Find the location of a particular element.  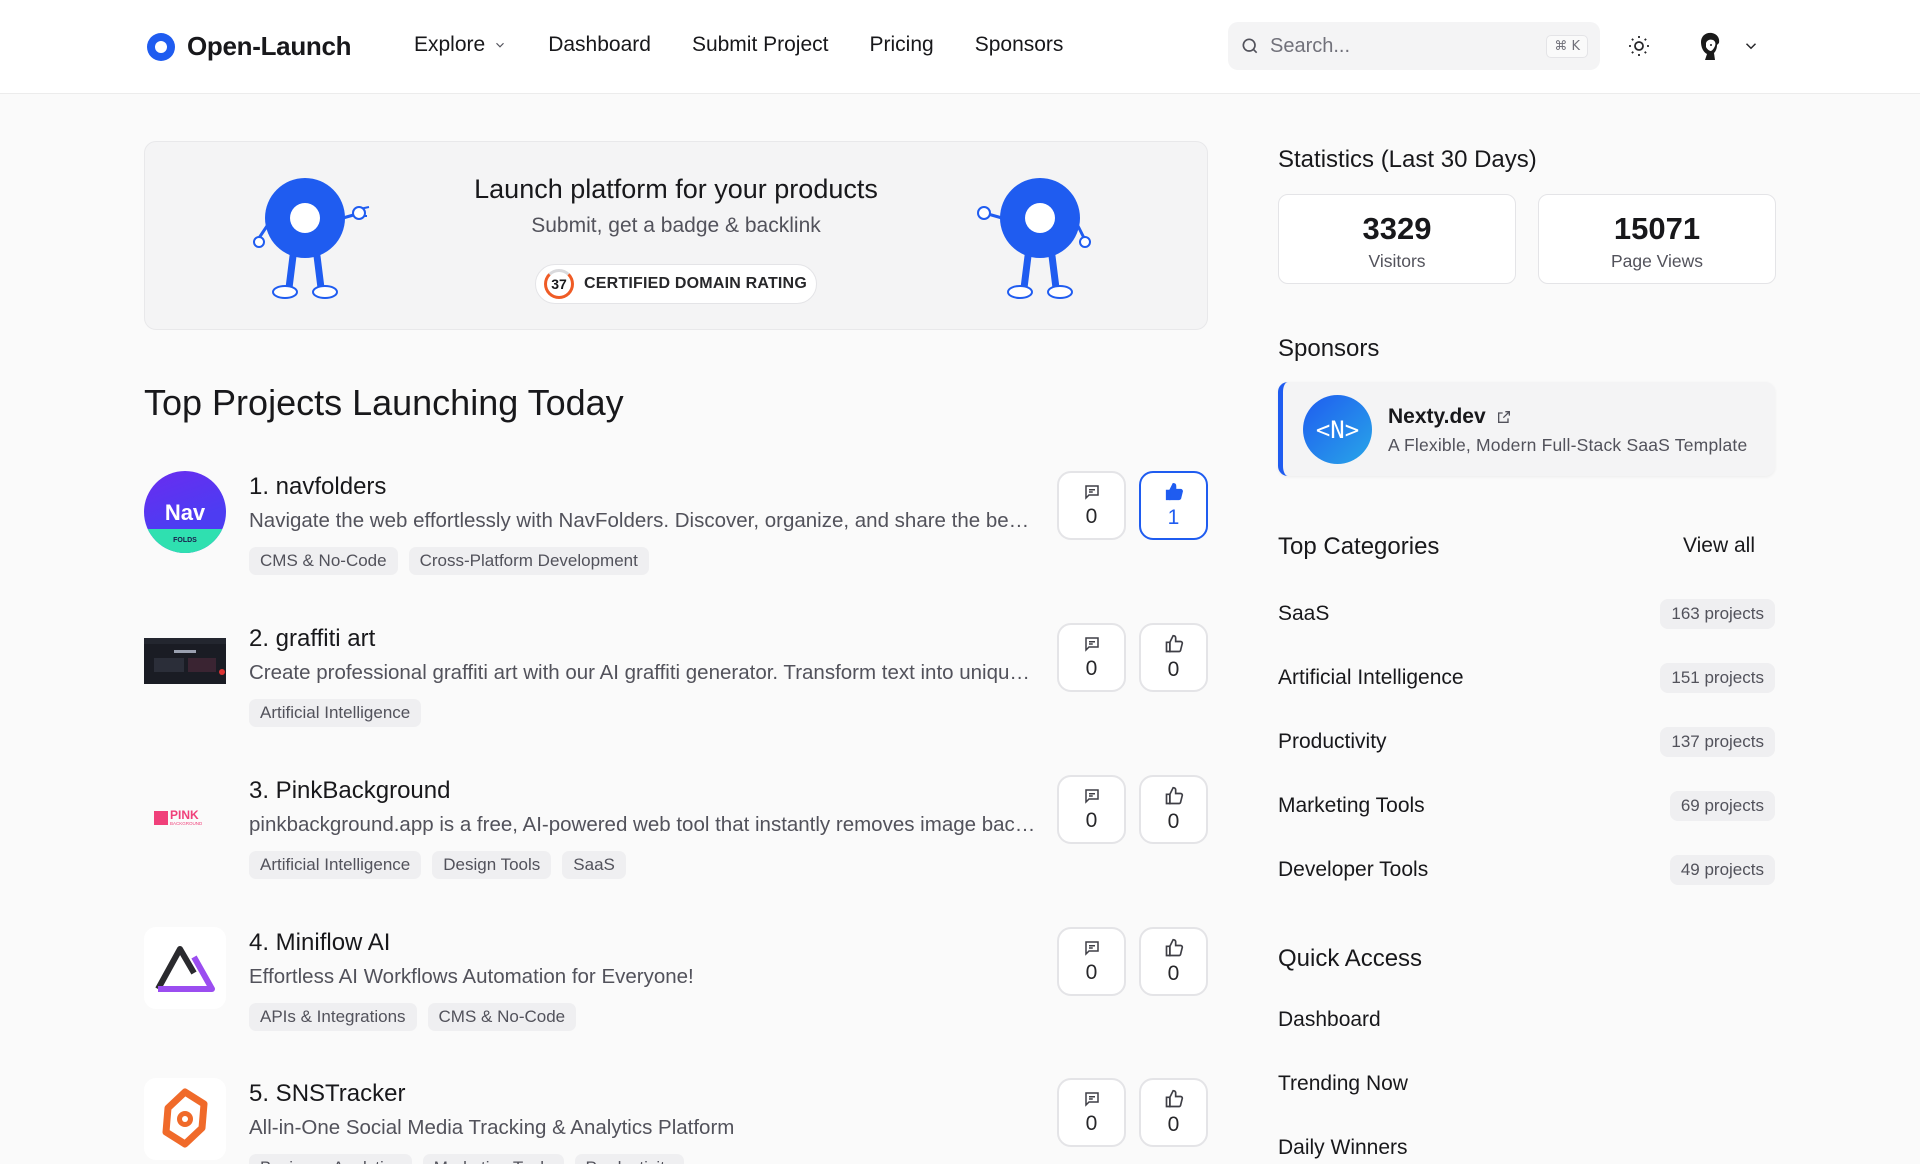

view-all-link: View all is located at coordinates (1719, 546).